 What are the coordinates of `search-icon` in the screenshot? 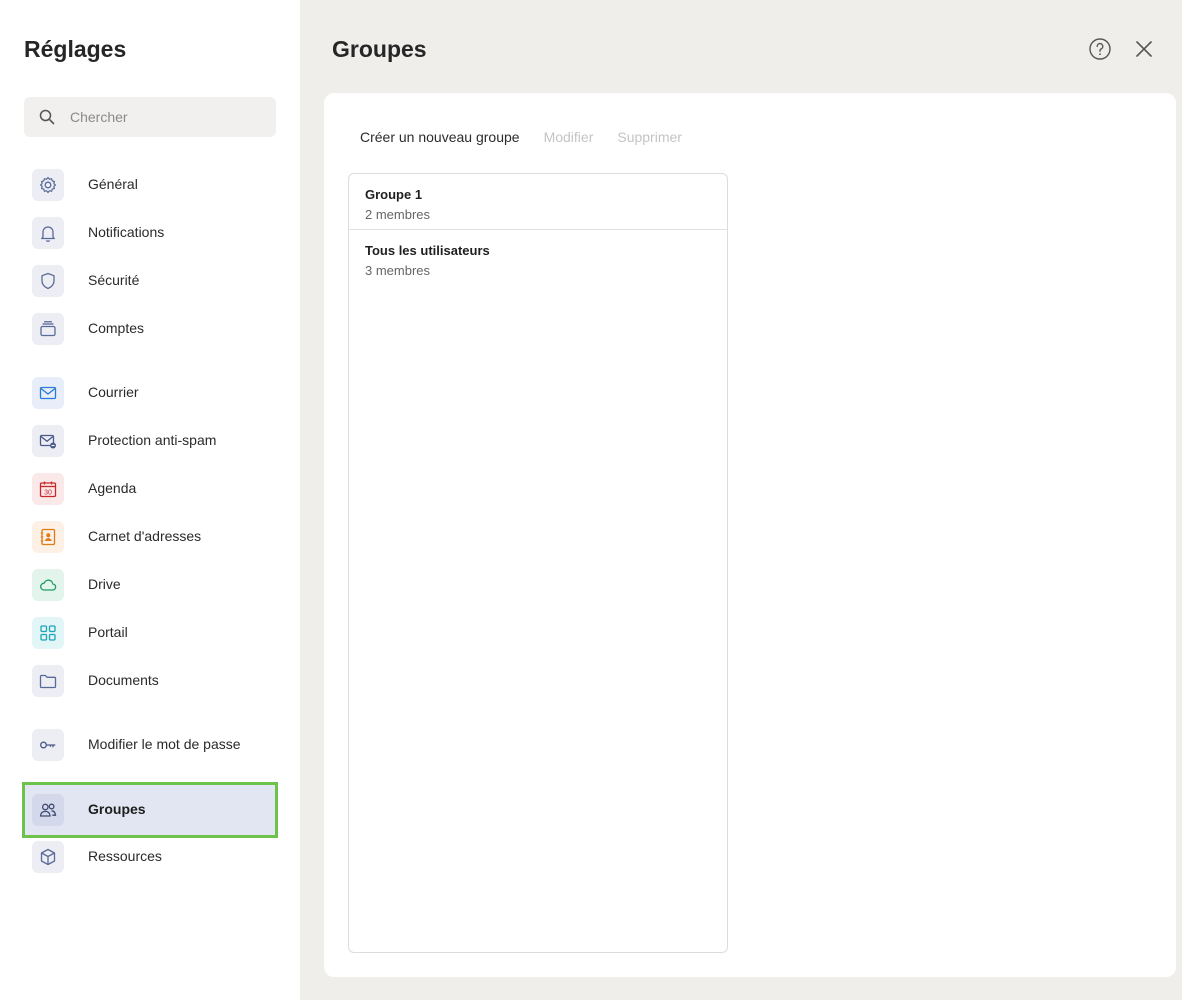 It's located at (47, 117).